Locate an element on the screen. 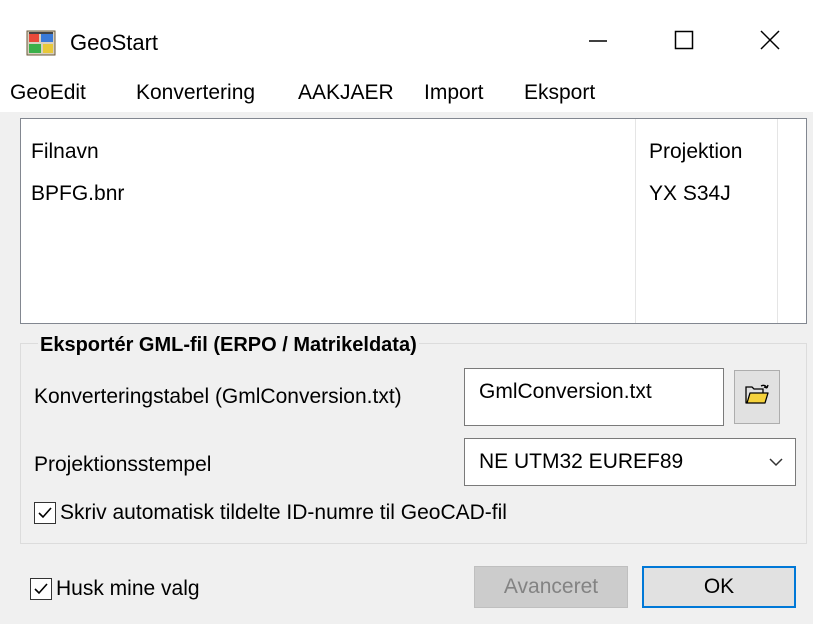 The height and width of the screenshot is (624, 813). geostart-app-icon is located at coordinates (41, 43).